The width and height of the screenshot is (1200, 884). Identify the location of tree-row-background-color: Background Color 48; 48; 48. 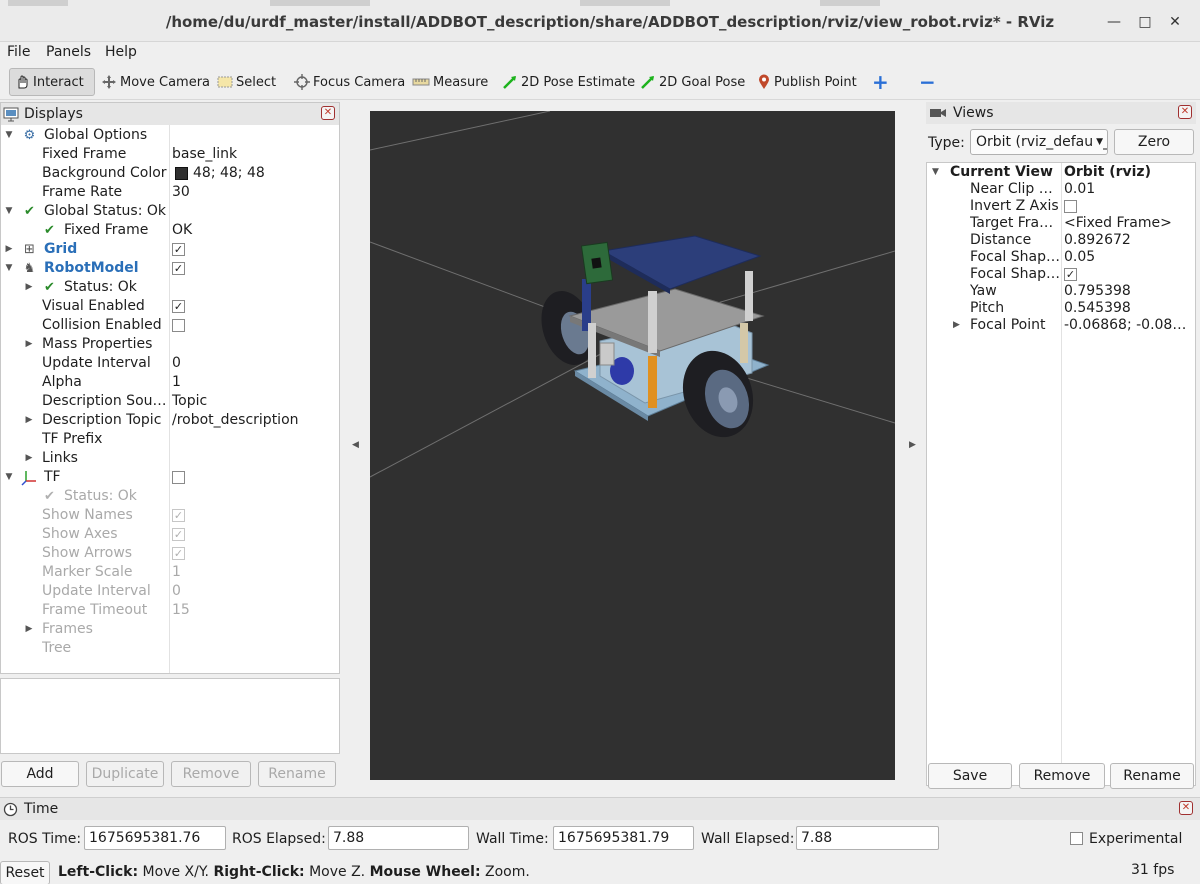
(170, 173).